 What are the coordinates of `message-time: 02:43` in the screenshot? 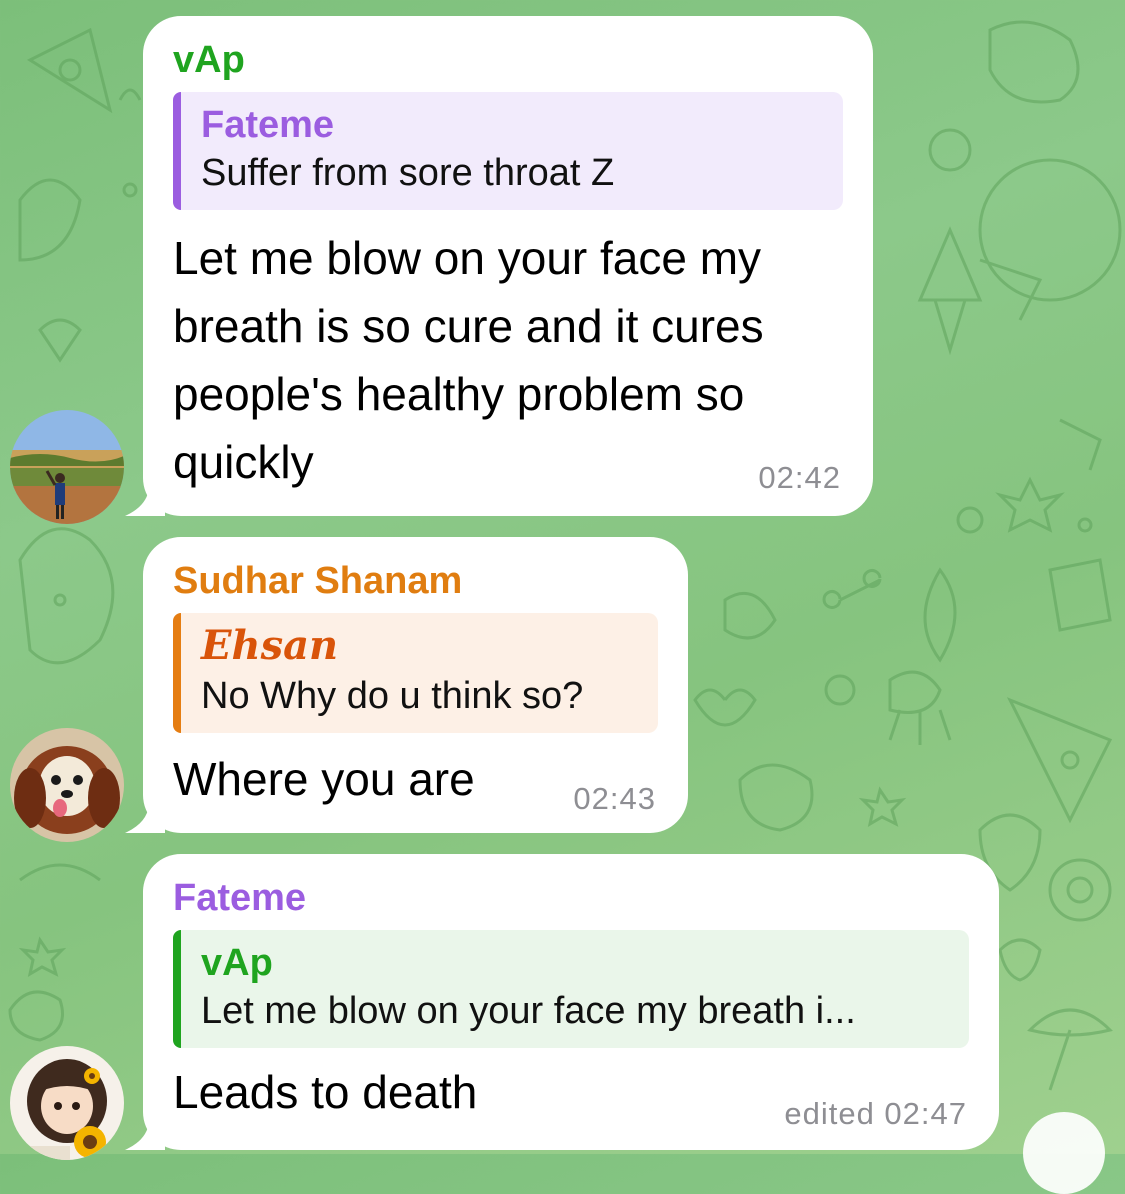 It's located at (614, 798).